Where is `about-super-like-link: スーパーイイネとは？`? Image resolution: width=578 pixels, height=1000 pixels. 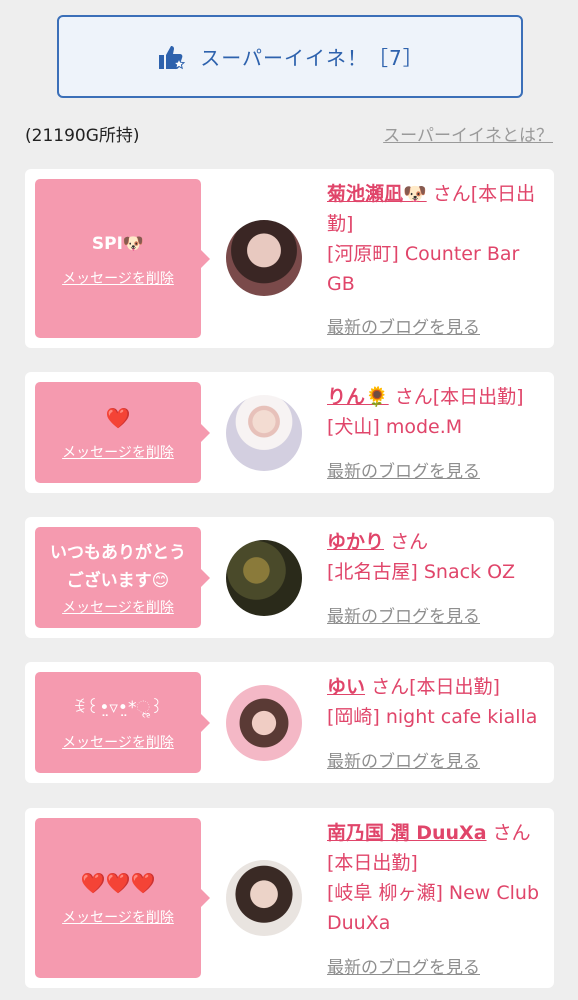 about-super-like-link: スーパーイイネとは？ is located at coordinates (468, 133).